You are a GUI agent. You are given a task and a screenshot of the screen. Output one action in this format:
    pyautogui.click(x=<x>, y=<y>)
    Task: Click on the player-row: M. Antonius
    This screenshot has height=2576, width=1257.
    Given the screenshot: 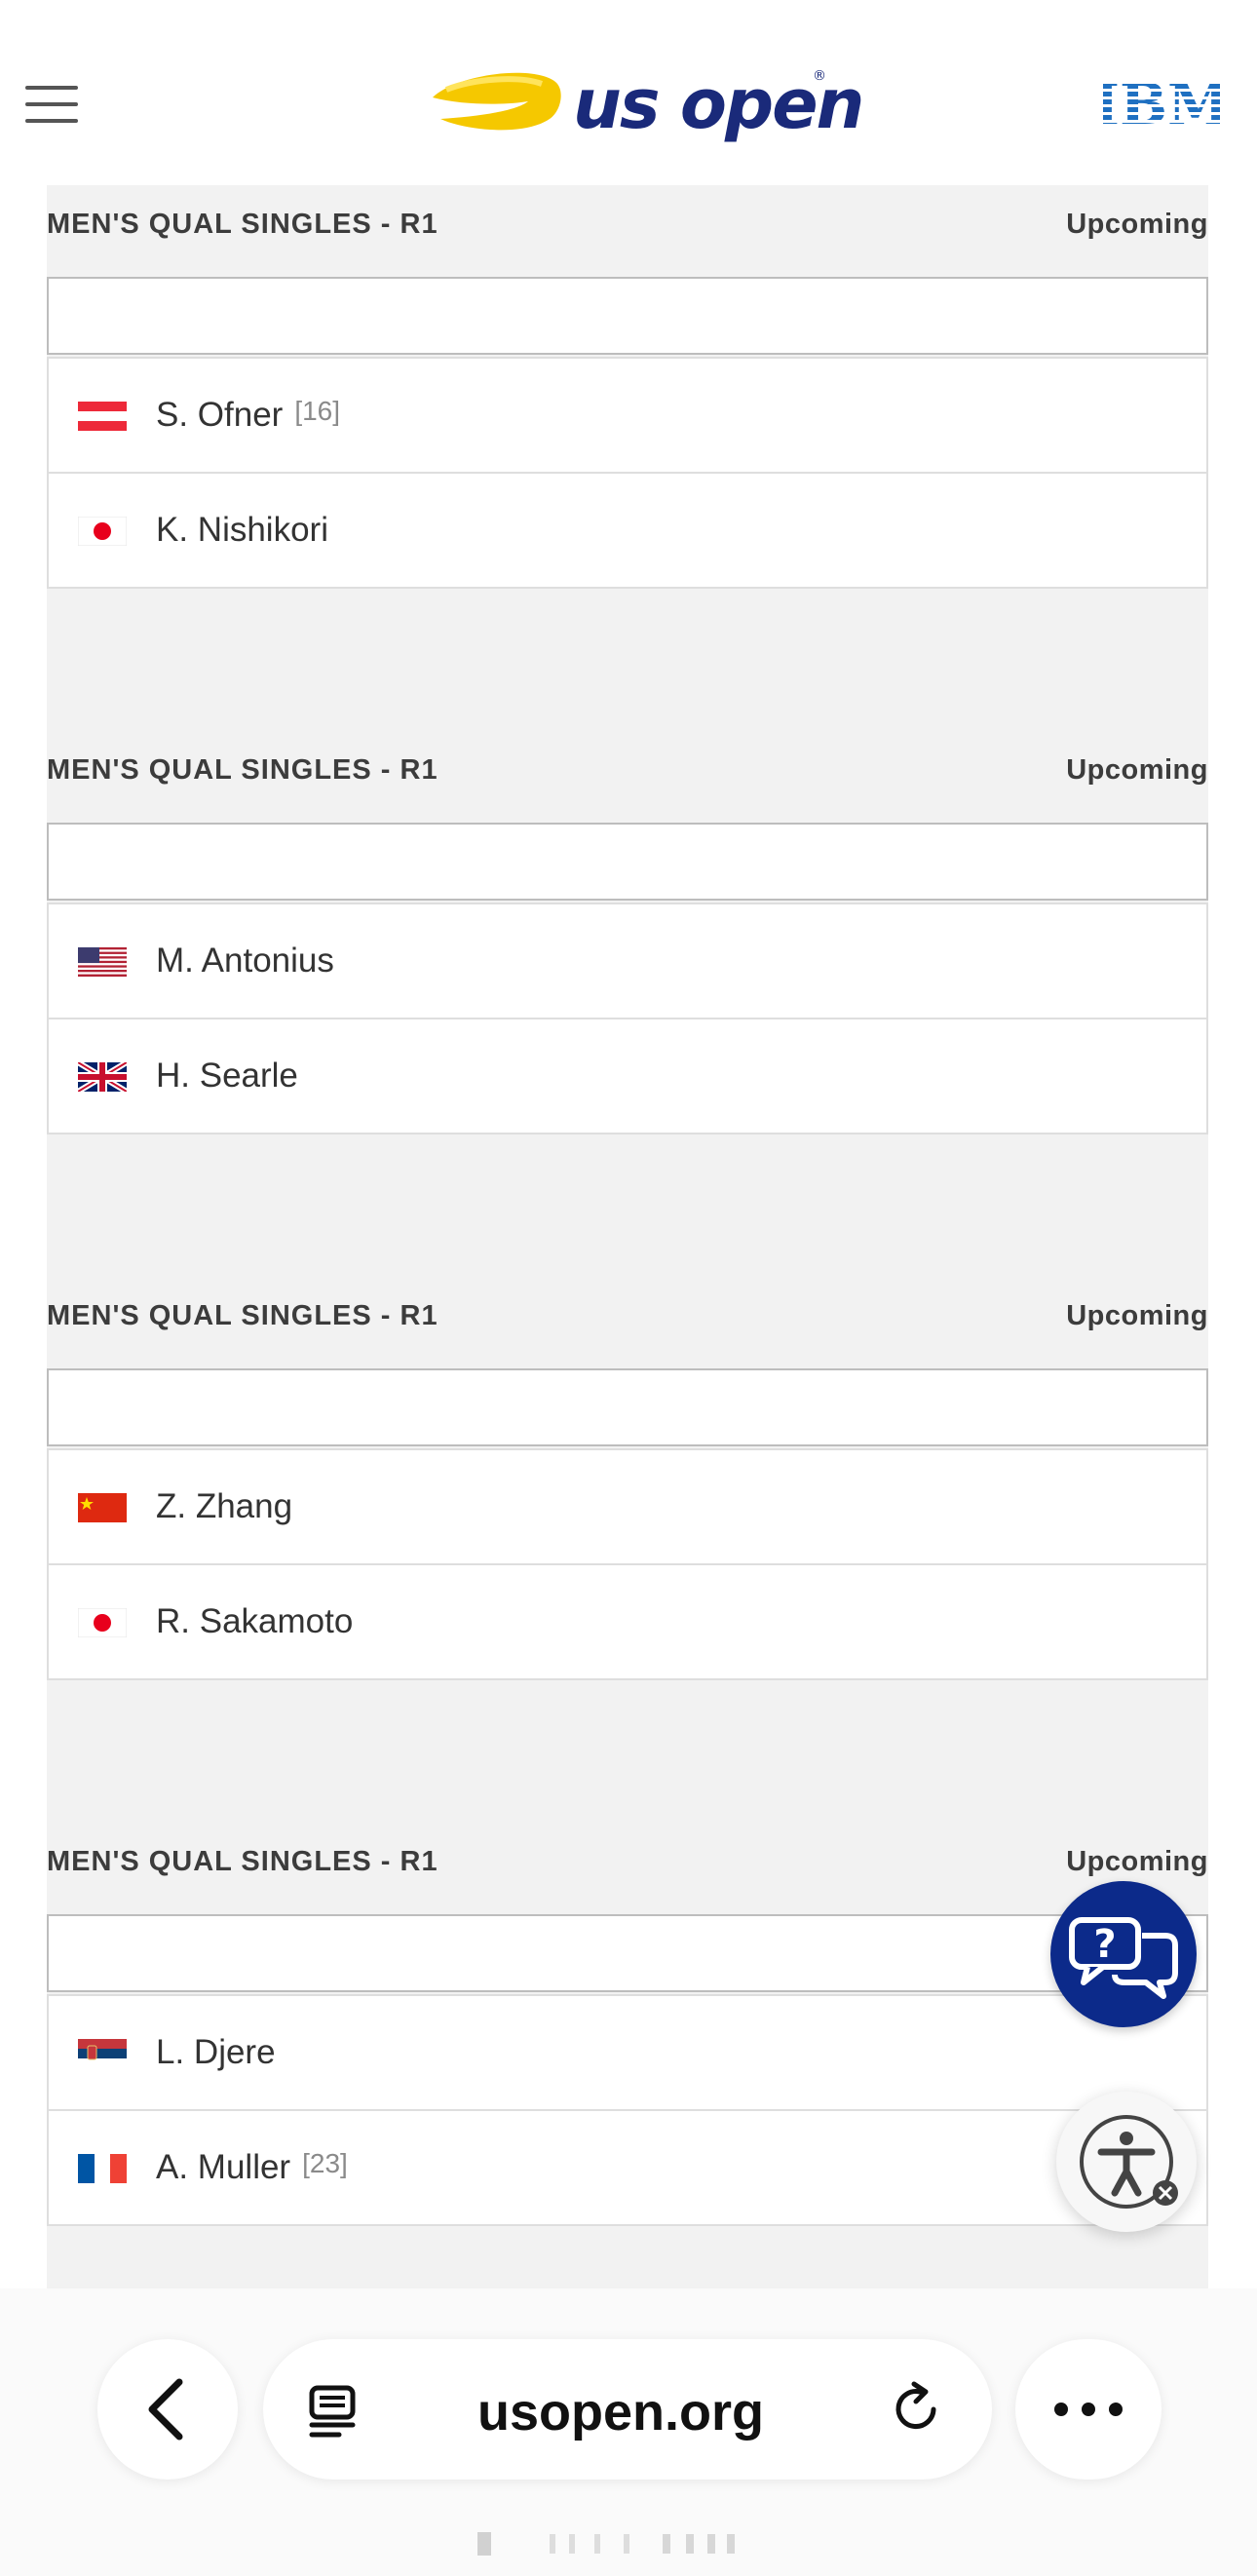 What is the action you would take?
    pyautogui.click(x=627, y=961)
    